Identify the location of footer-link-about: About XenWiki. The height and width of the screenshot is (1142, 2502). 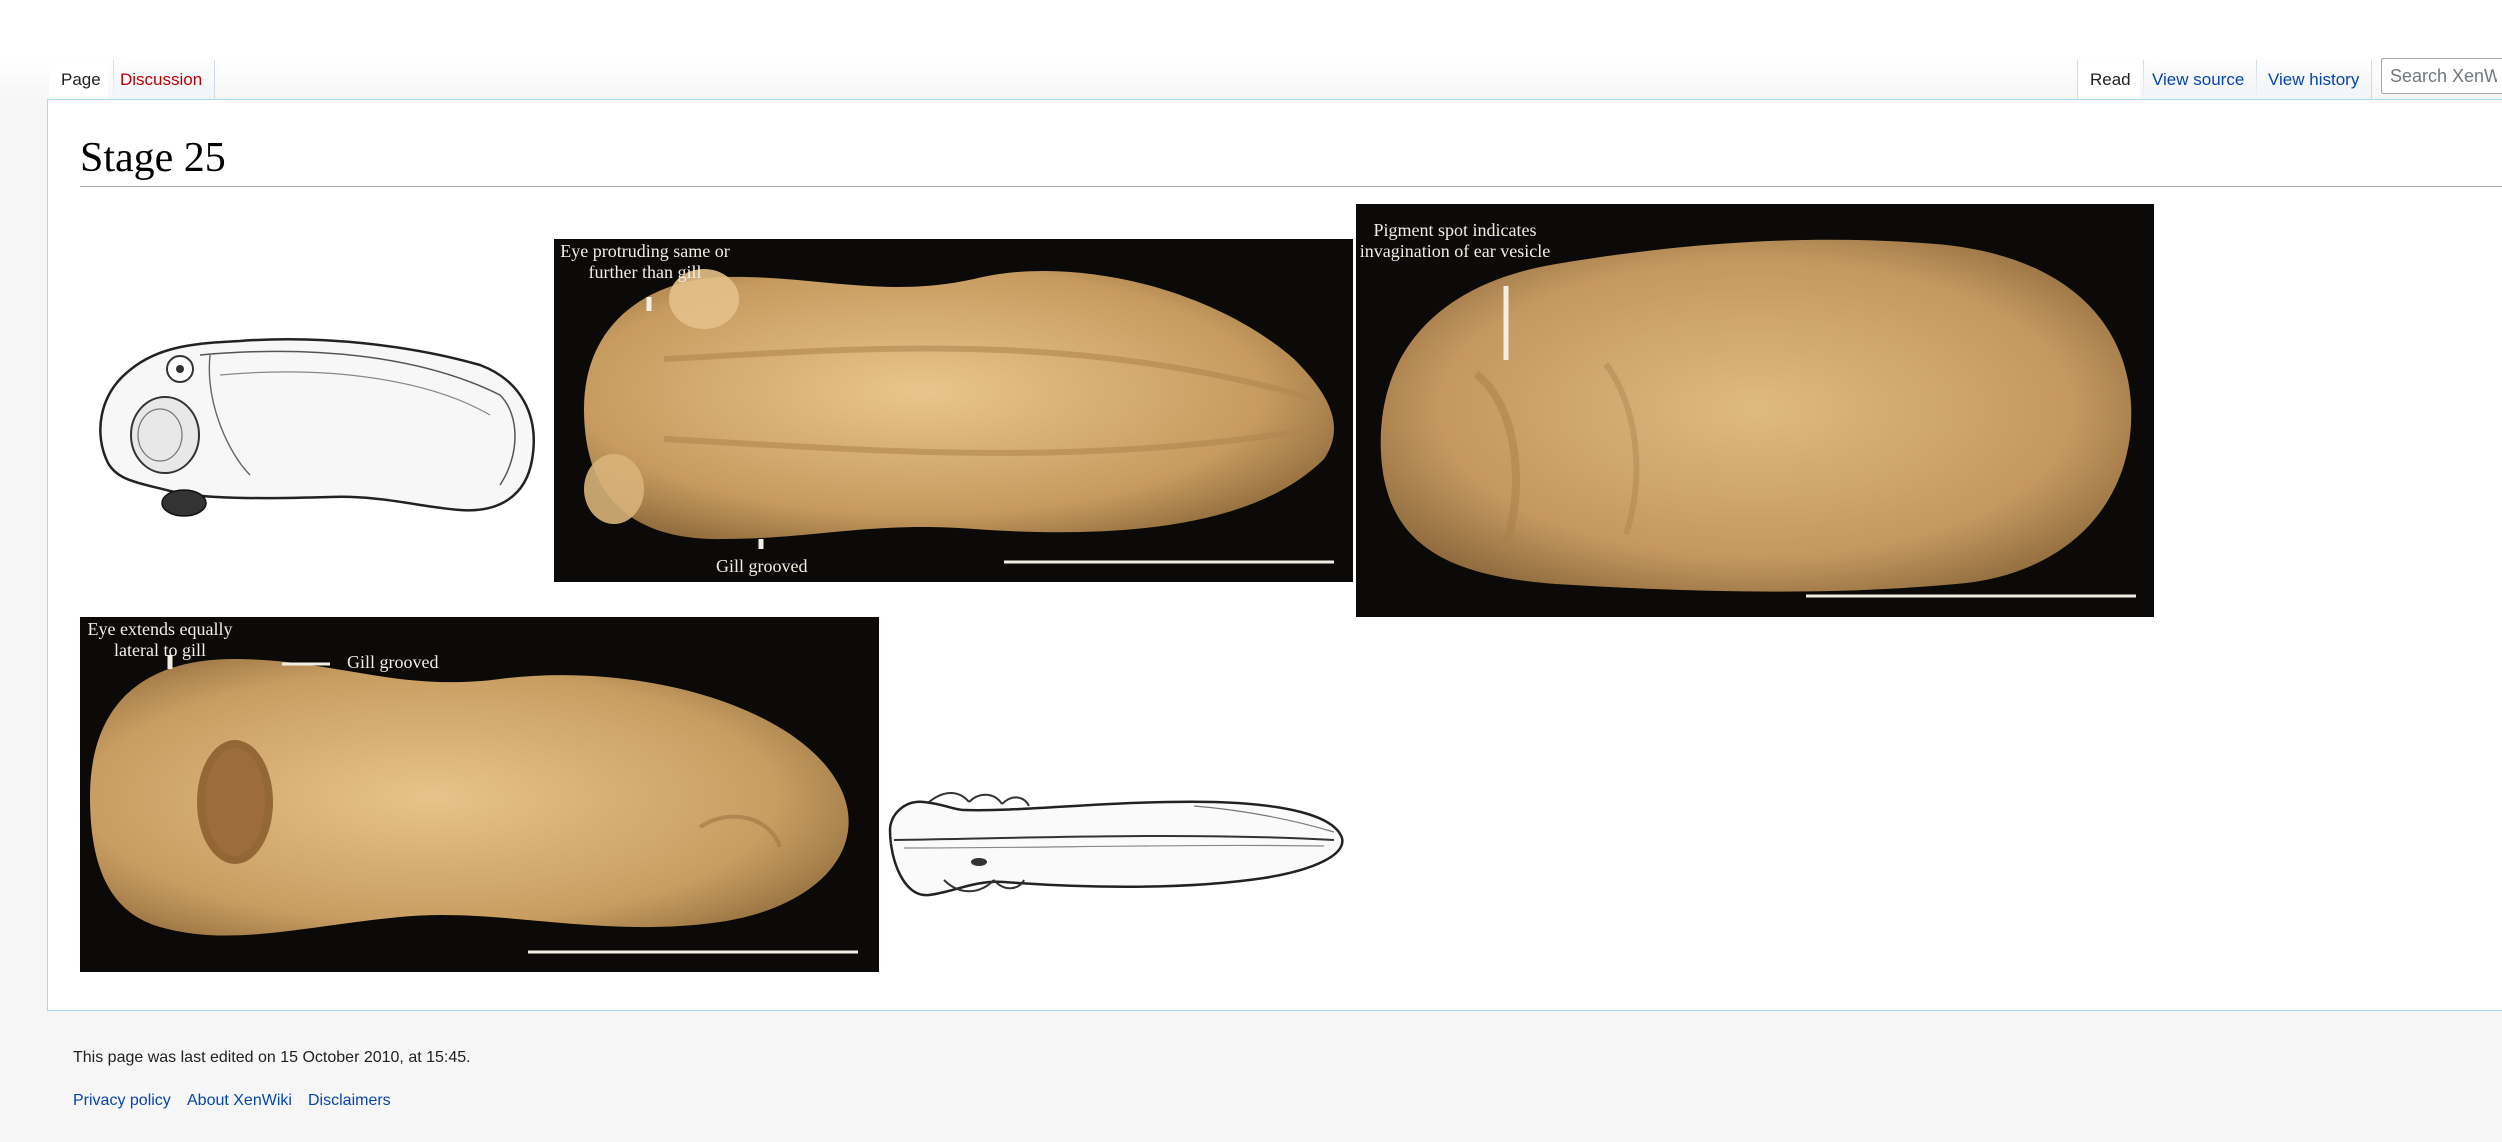
(239, 1101).